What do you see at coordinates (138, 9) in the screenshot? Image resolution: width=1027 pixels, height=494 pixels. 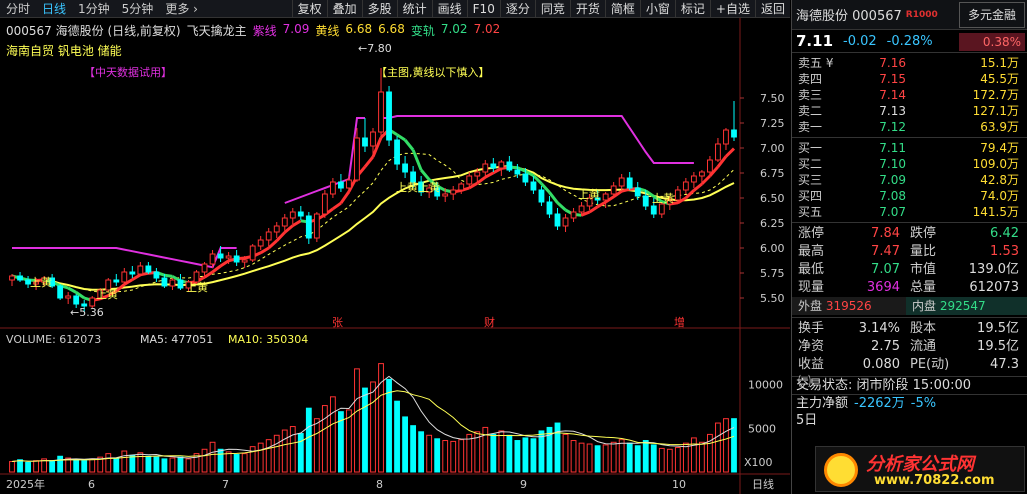 I see `tab-5min: 5分钟` at bounding box center [138, 9].